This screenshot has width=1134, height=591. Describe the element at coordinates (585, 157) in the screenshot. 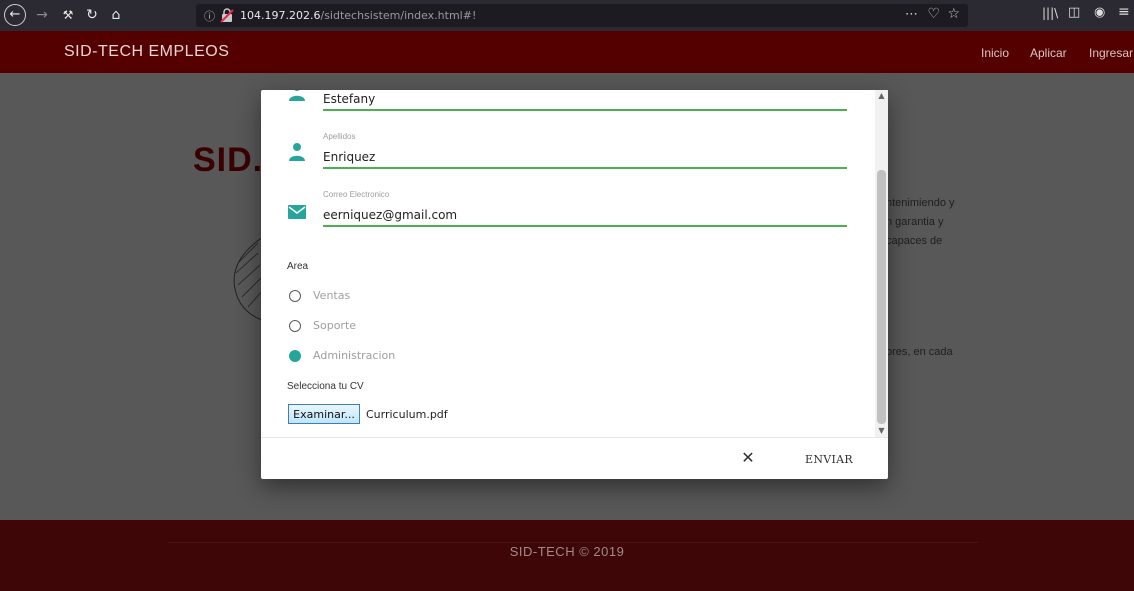

I see `apellidos-input` at that location.